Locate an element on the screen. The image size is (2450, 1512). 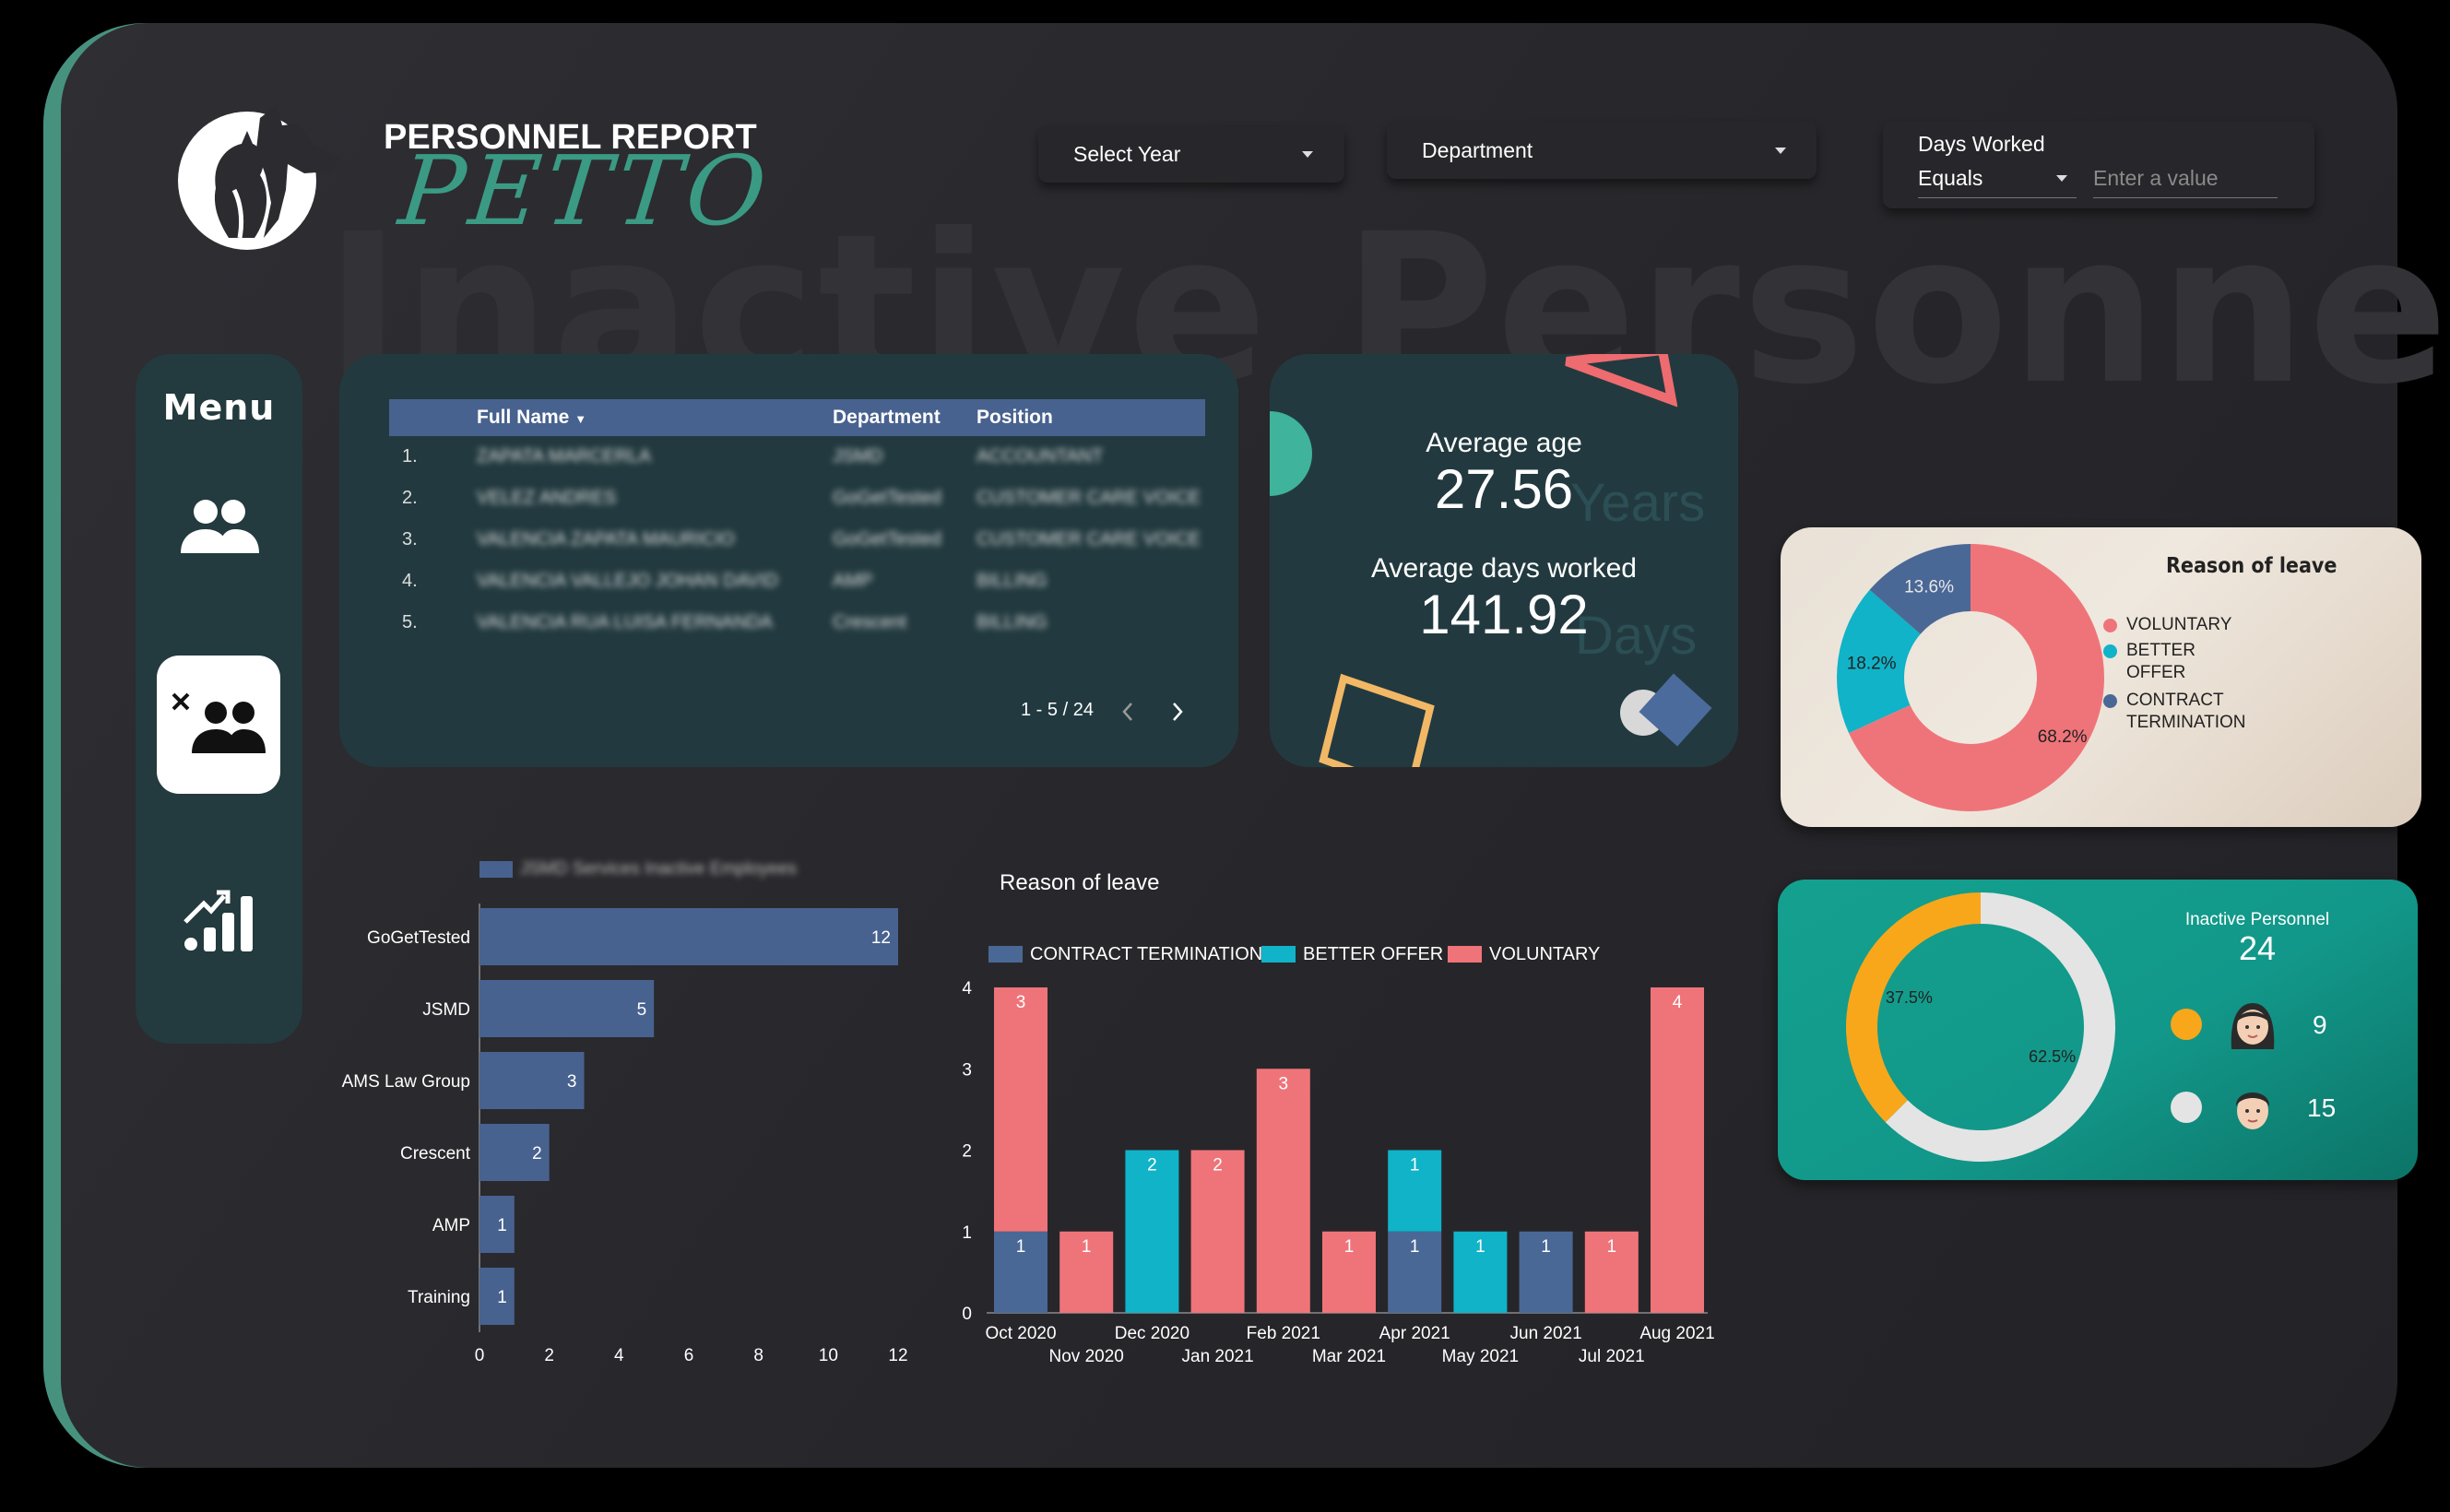
donut-slice is located at coordinates (1913, 1008).